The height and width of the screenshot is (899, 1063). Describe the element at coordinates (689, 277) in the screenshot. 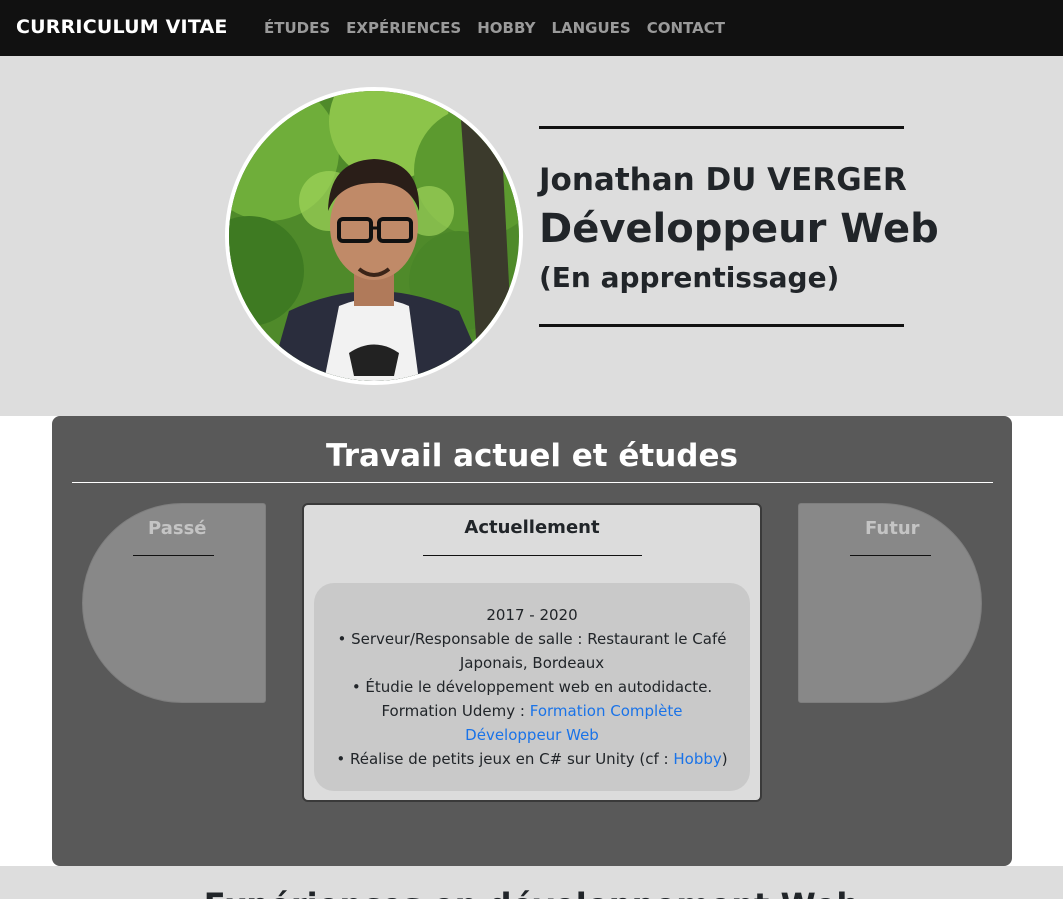

I see `hero-subtitle: (En apprentissage)` at that location.